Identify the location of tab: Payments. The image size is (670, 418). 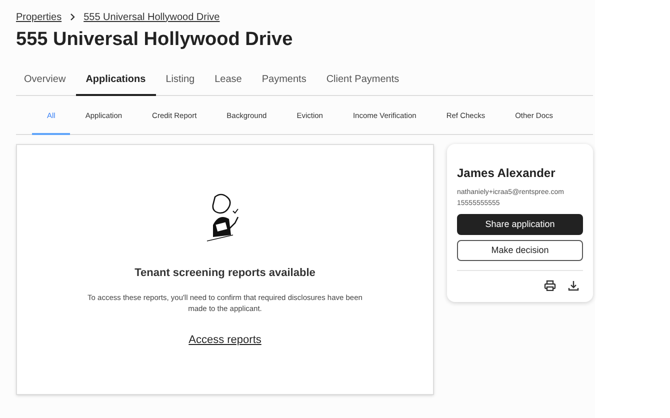
(284, 84).